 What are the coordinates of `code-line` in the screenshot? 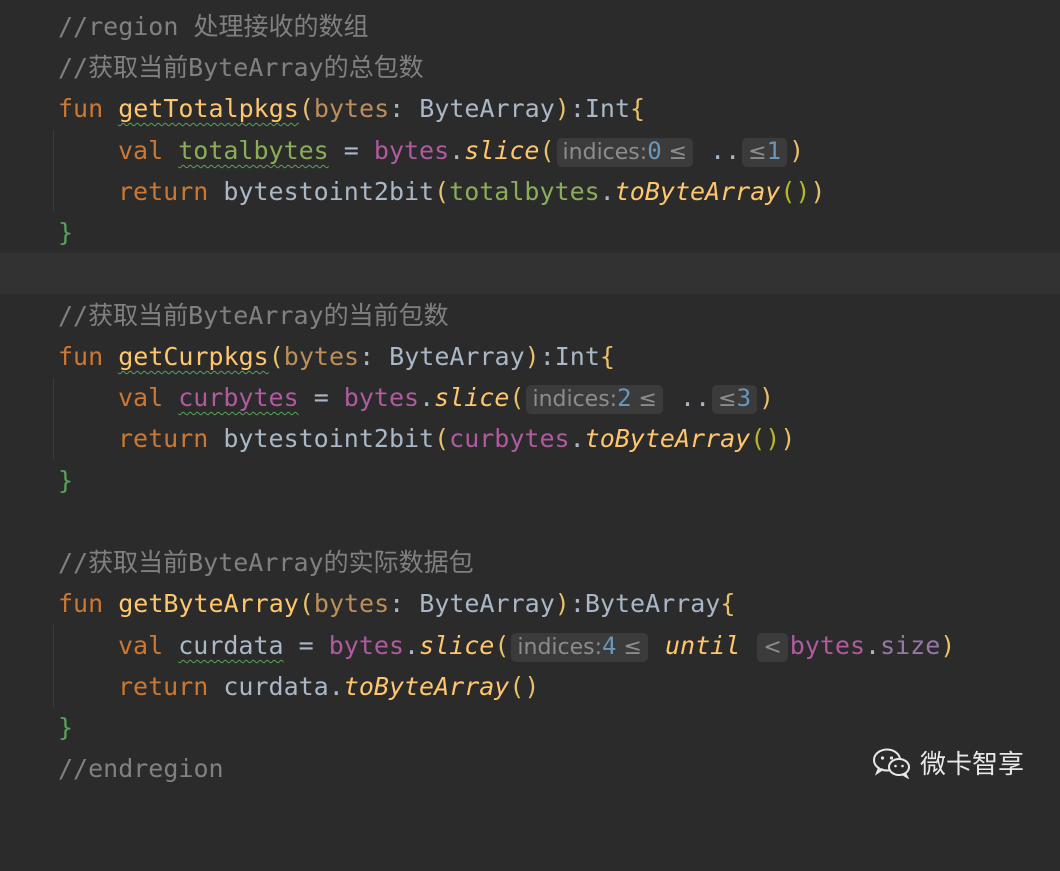 It's located at (530, 521).